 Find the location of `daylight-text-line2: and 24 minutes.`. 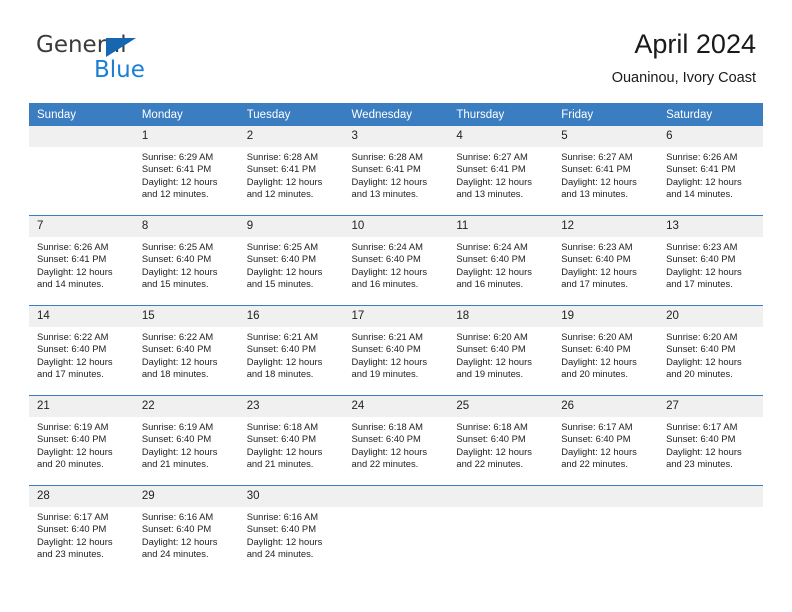

daylight-text-line2: and 24 minutes. is located at coordinates (175, 554).